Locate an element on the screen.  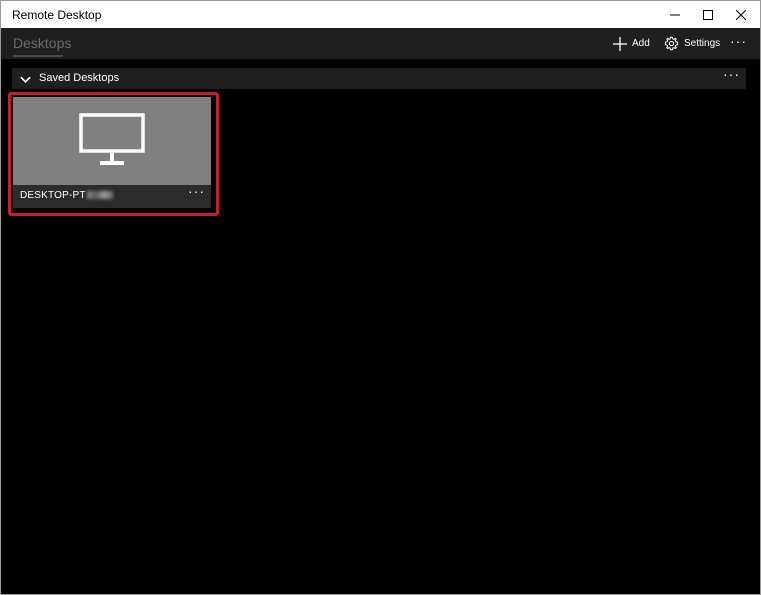
settings-button: Settings is located at coordinates (692, 43).